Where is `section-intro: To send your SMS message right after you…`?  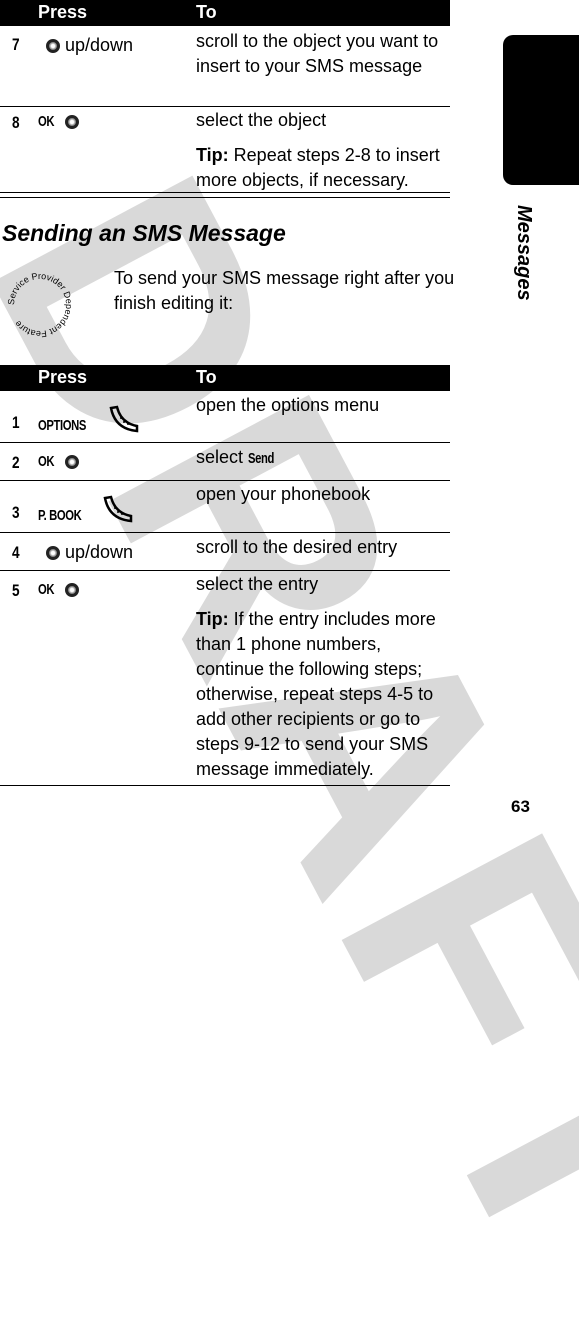
section-intro: To send your SMS message right after you… is located at coordinates (284, 290).